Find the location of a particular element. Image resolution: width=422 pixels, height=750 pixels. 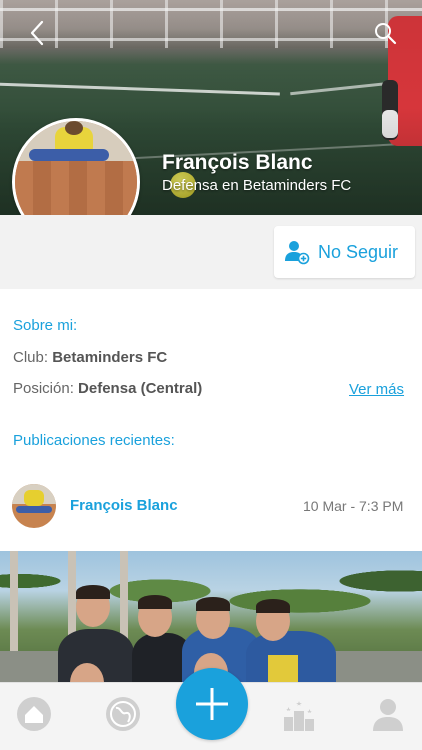

club-label: Club: is located at coordinates (31, 357).